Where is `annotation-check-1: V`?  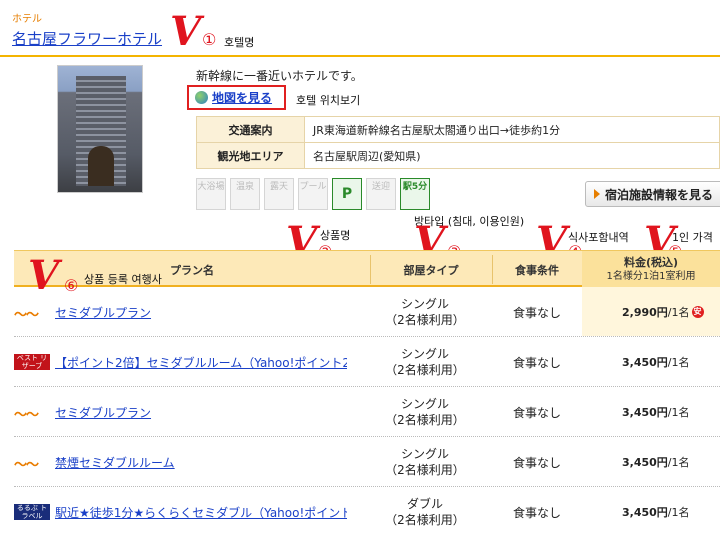 annotation-check-1: V is located at coordinates (186, 31).